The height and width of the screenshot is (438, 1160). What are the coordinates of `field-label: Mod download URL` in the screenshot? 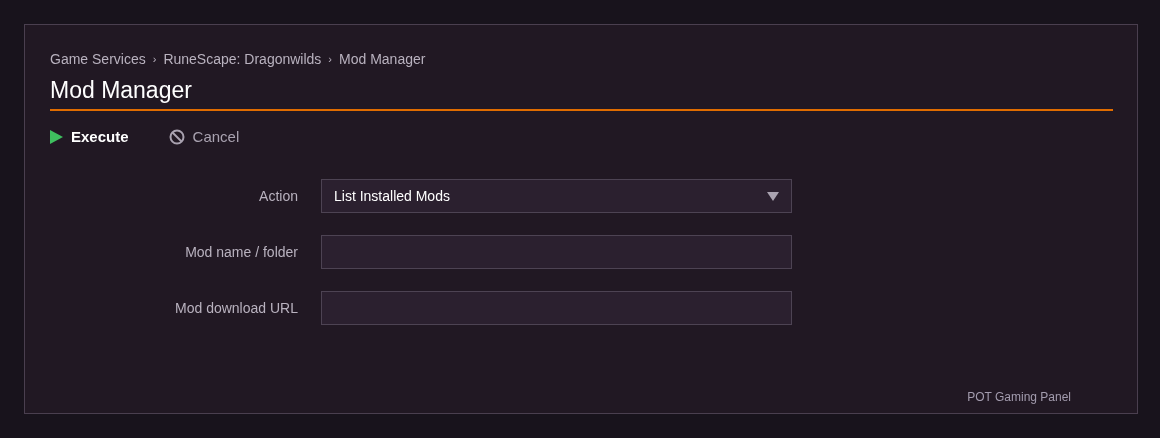 It's located at (236, 308).